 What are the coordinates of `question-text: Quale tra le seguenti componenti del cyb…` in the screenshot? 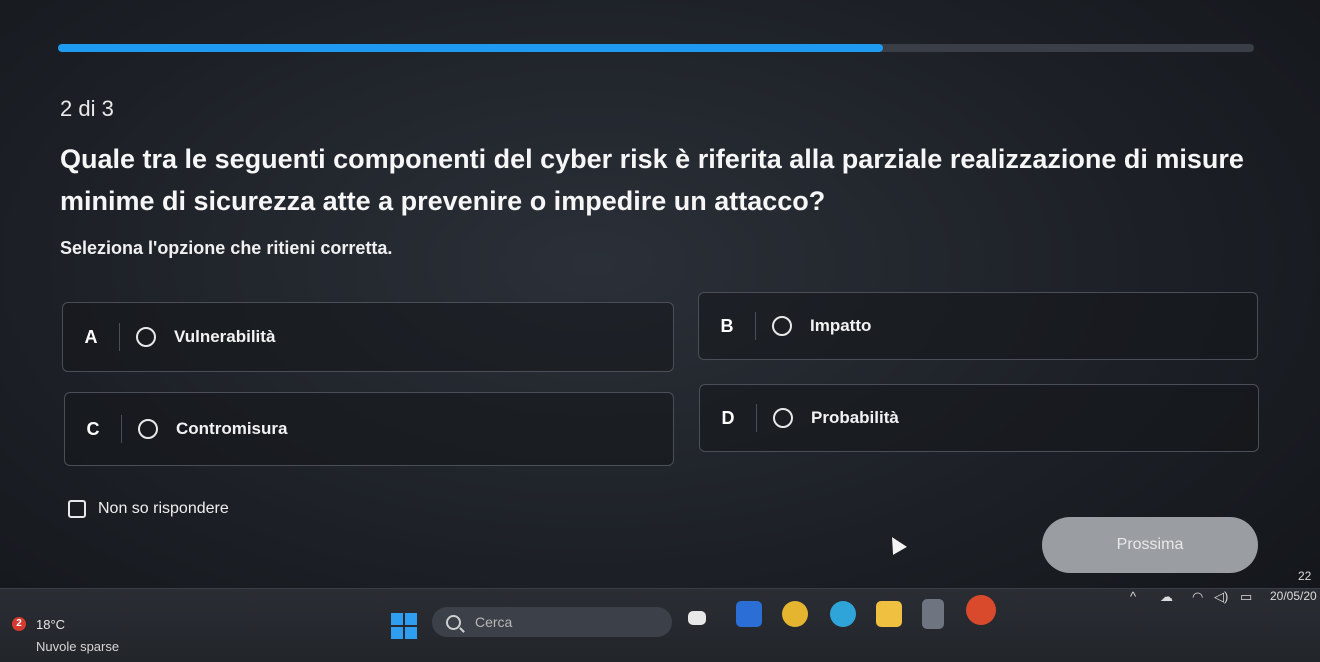 It's located at (652, 180).